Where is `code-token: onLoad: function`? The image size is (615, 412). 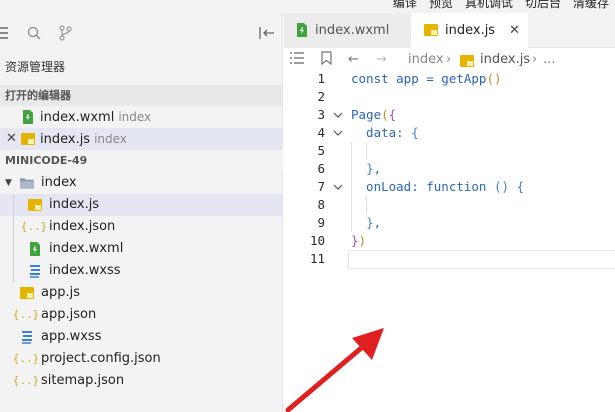 code-token: onLoad: function is located at coordinates (422, 186).